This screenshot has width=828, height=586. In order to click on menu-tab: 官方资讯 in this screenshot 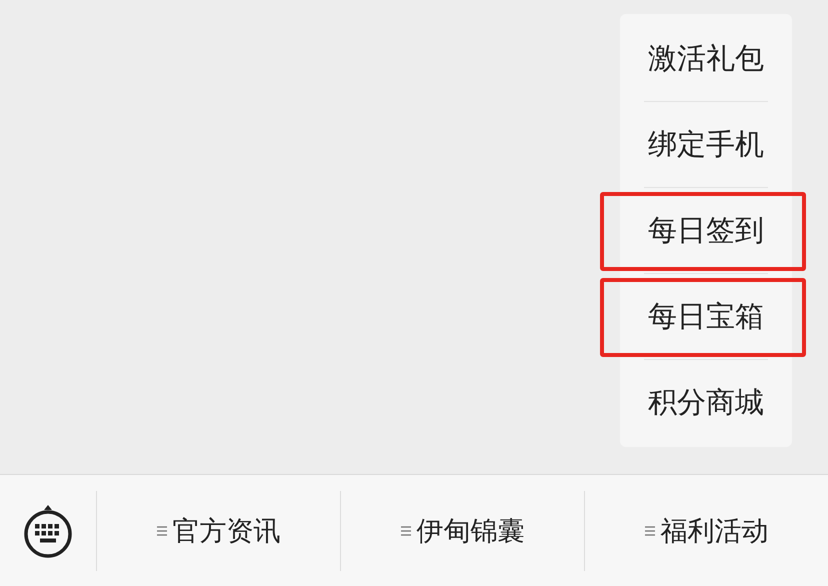, I will do `click(218, 530)`.